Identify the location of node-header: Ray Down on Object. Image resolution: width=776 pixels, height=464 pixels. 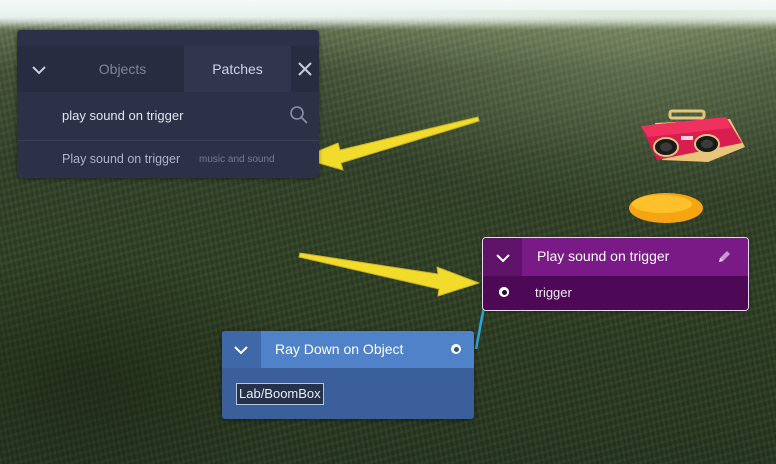
(348, 349).